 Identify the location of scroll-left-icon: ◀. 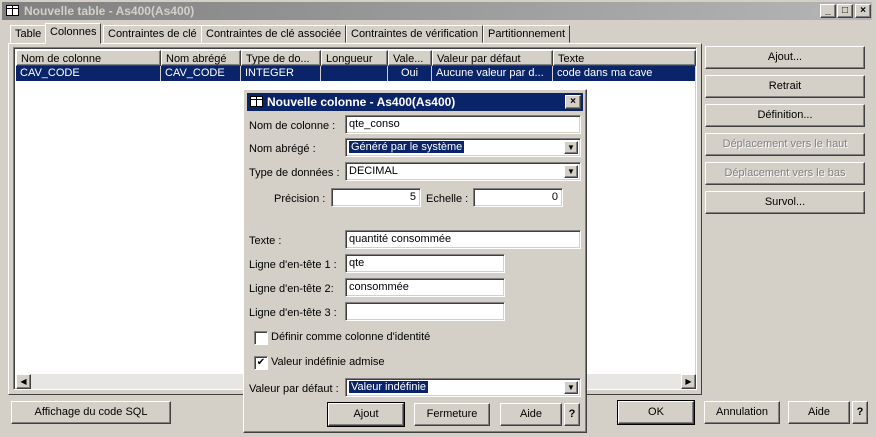
(23, 381).